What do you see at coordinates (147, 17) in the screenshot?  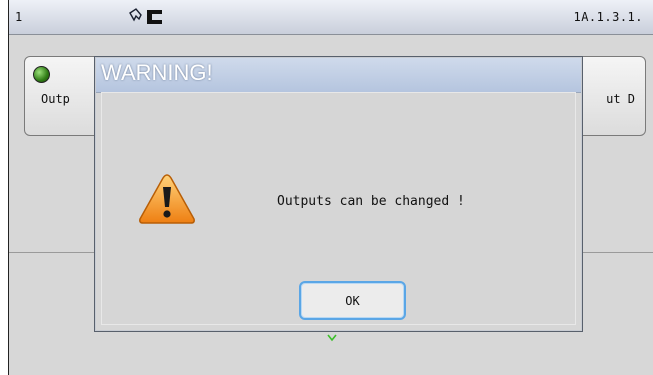 I see `hand-hold-icon` at bounding box center [147, 17].